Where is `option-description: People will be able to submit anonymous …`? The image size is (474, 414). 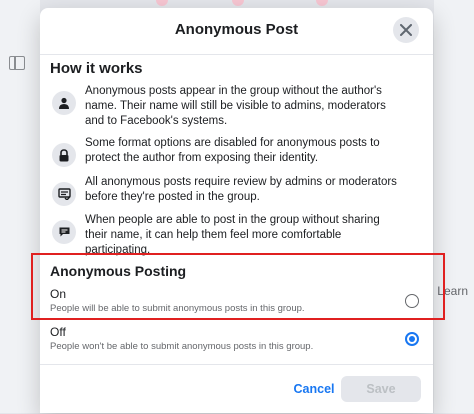
option-description: People will be able to submit anonymous … is located at coordinates (177, 308).